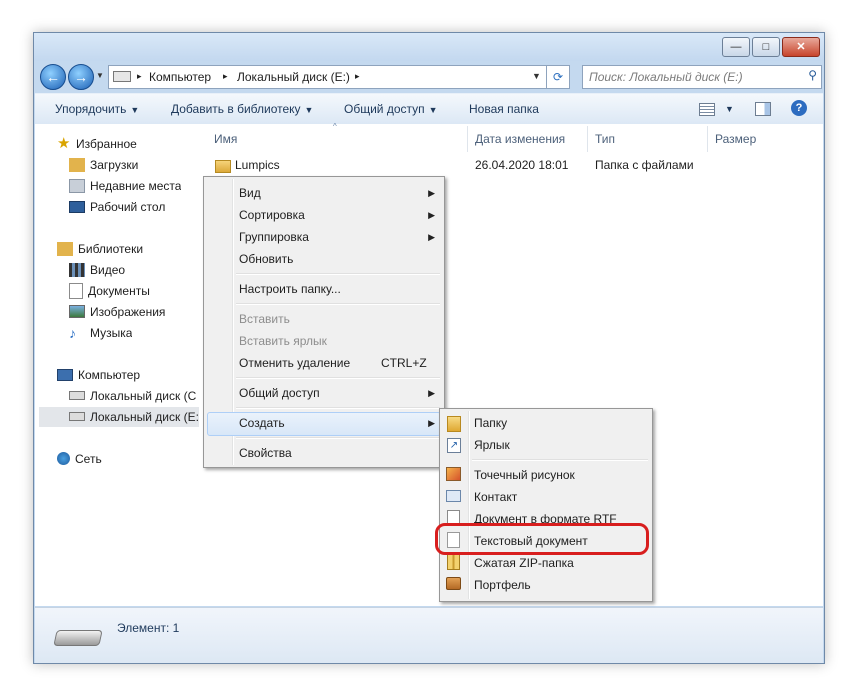  I want to click on menu-item-group: Группировка ▶, so click(337, 237).